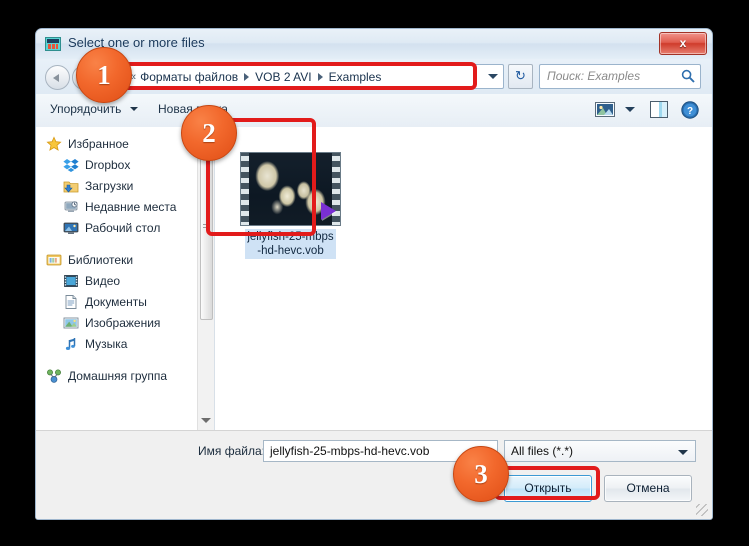 This screenshot has width=749, height=546. What do you see at coordinates (104, 75) in the screenshot?
I see `annotation-badge-1: 1` at bounding box center [104, 75].